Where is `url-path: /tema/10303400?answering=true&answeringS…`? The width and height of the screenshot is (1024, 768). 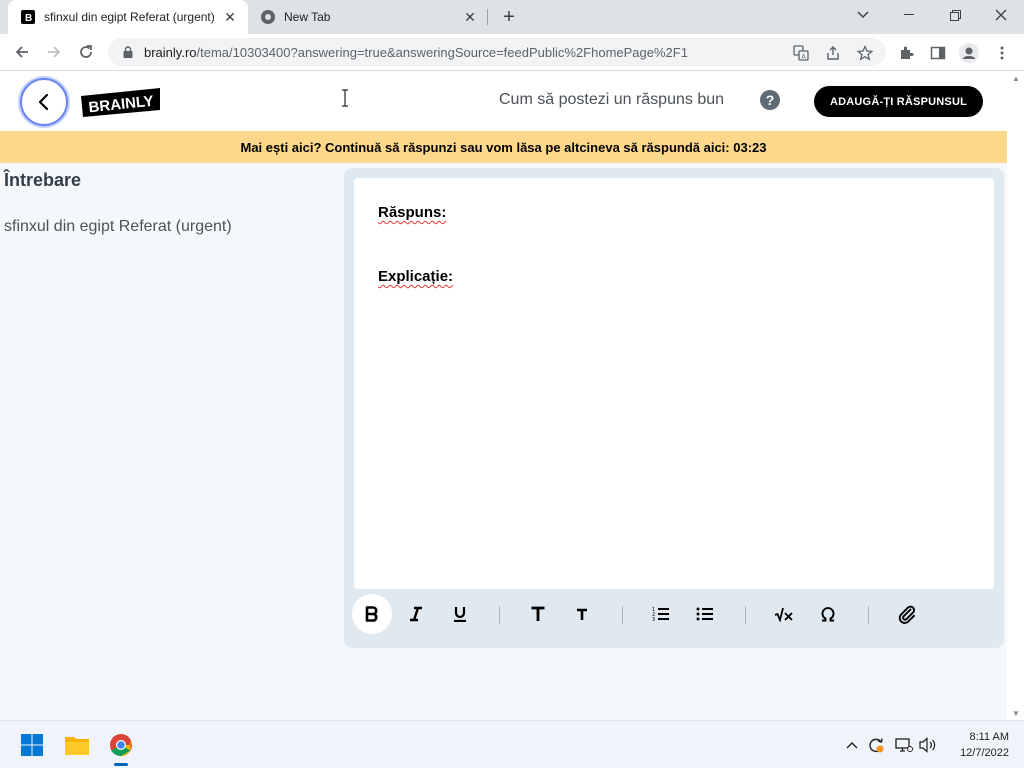 url-path: /tema/10303400?answering=true&answeringS… is located at coordinates (442, 52).